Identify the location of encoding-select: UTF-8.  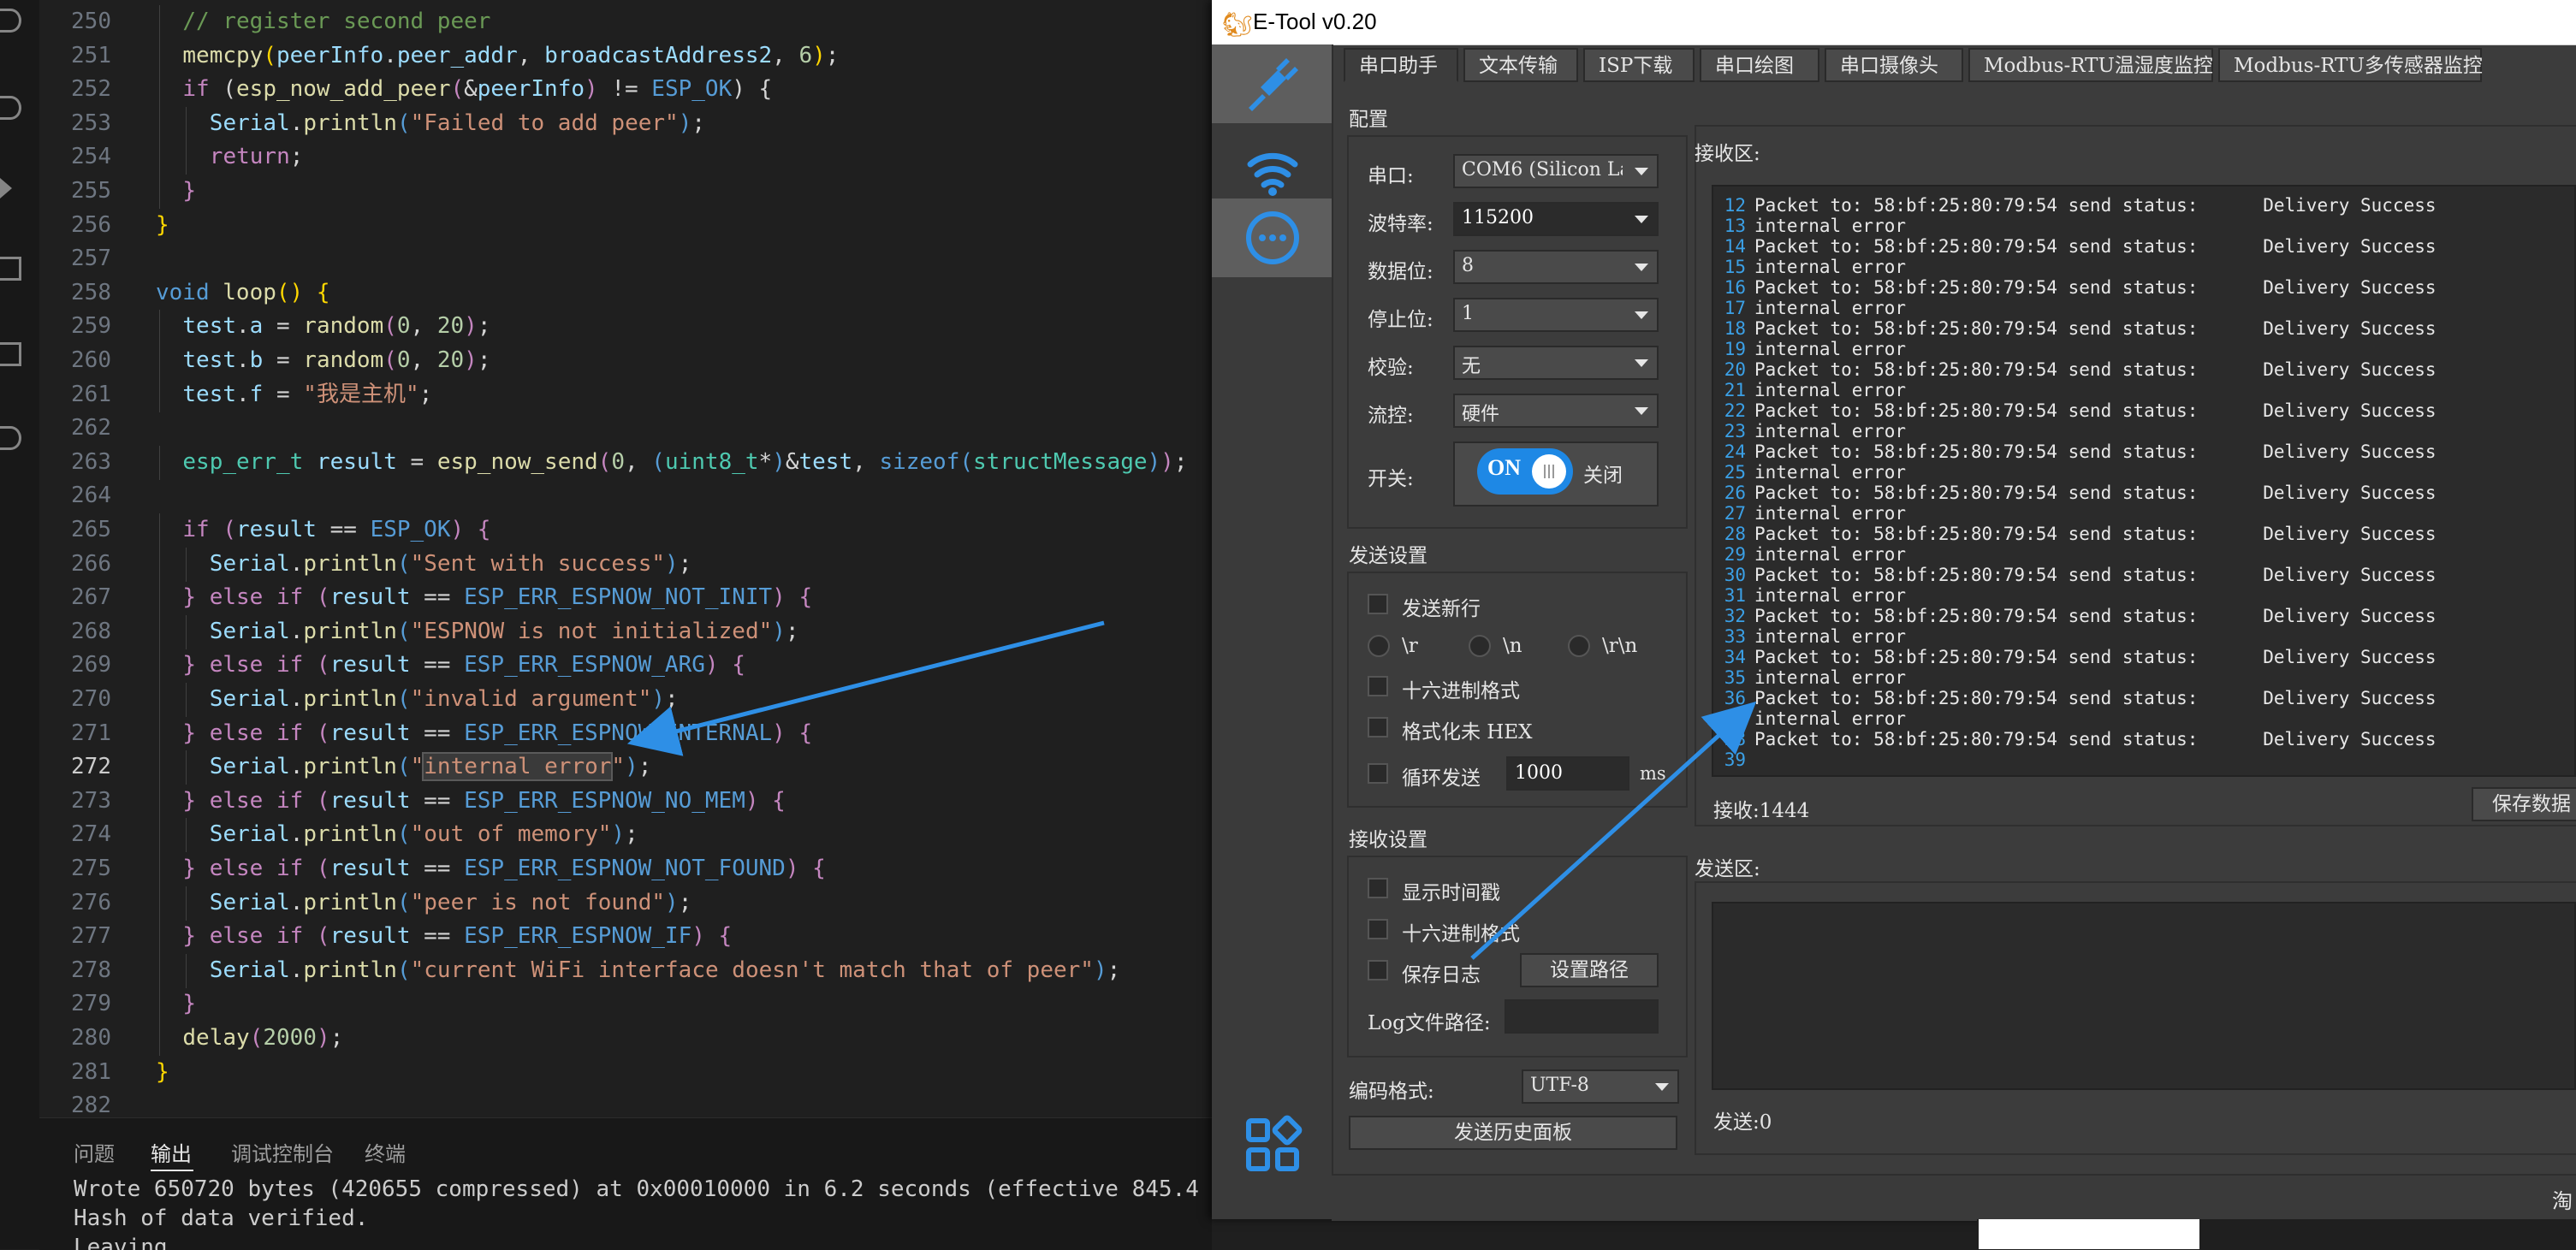
(1600, 1086).